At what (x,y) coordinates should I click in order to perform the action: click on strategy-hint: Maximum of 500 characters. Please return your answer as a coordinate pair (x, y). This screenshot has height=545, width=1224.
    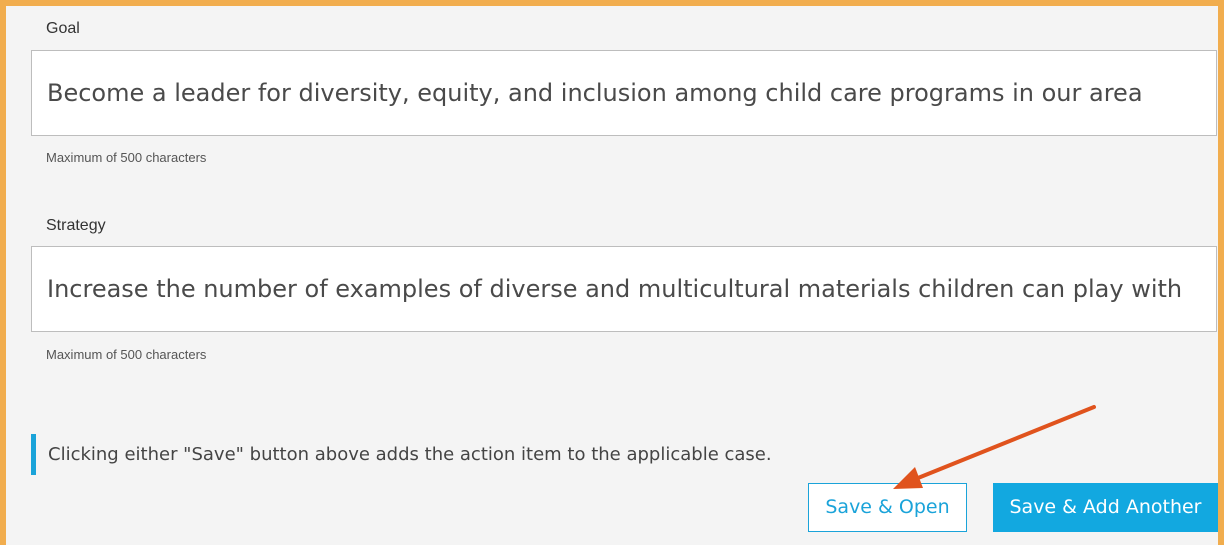
    Looking at the image, I should click on (126, 354).